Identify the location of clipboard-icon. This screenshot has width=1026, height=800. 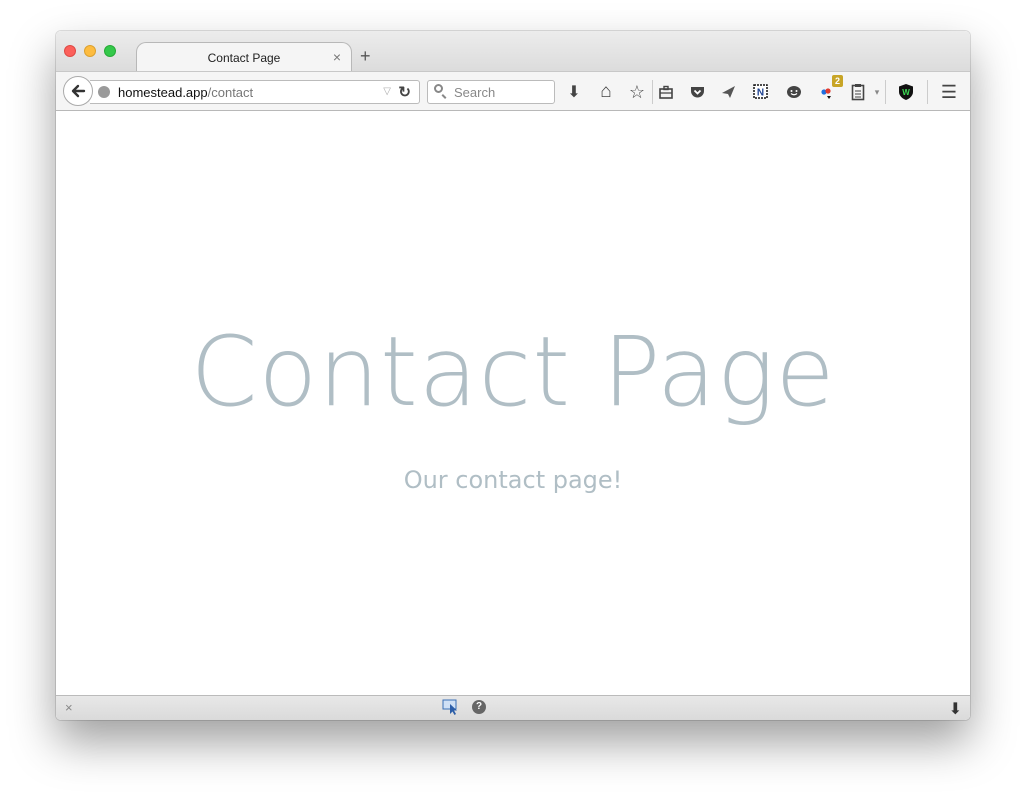
(858, 92).